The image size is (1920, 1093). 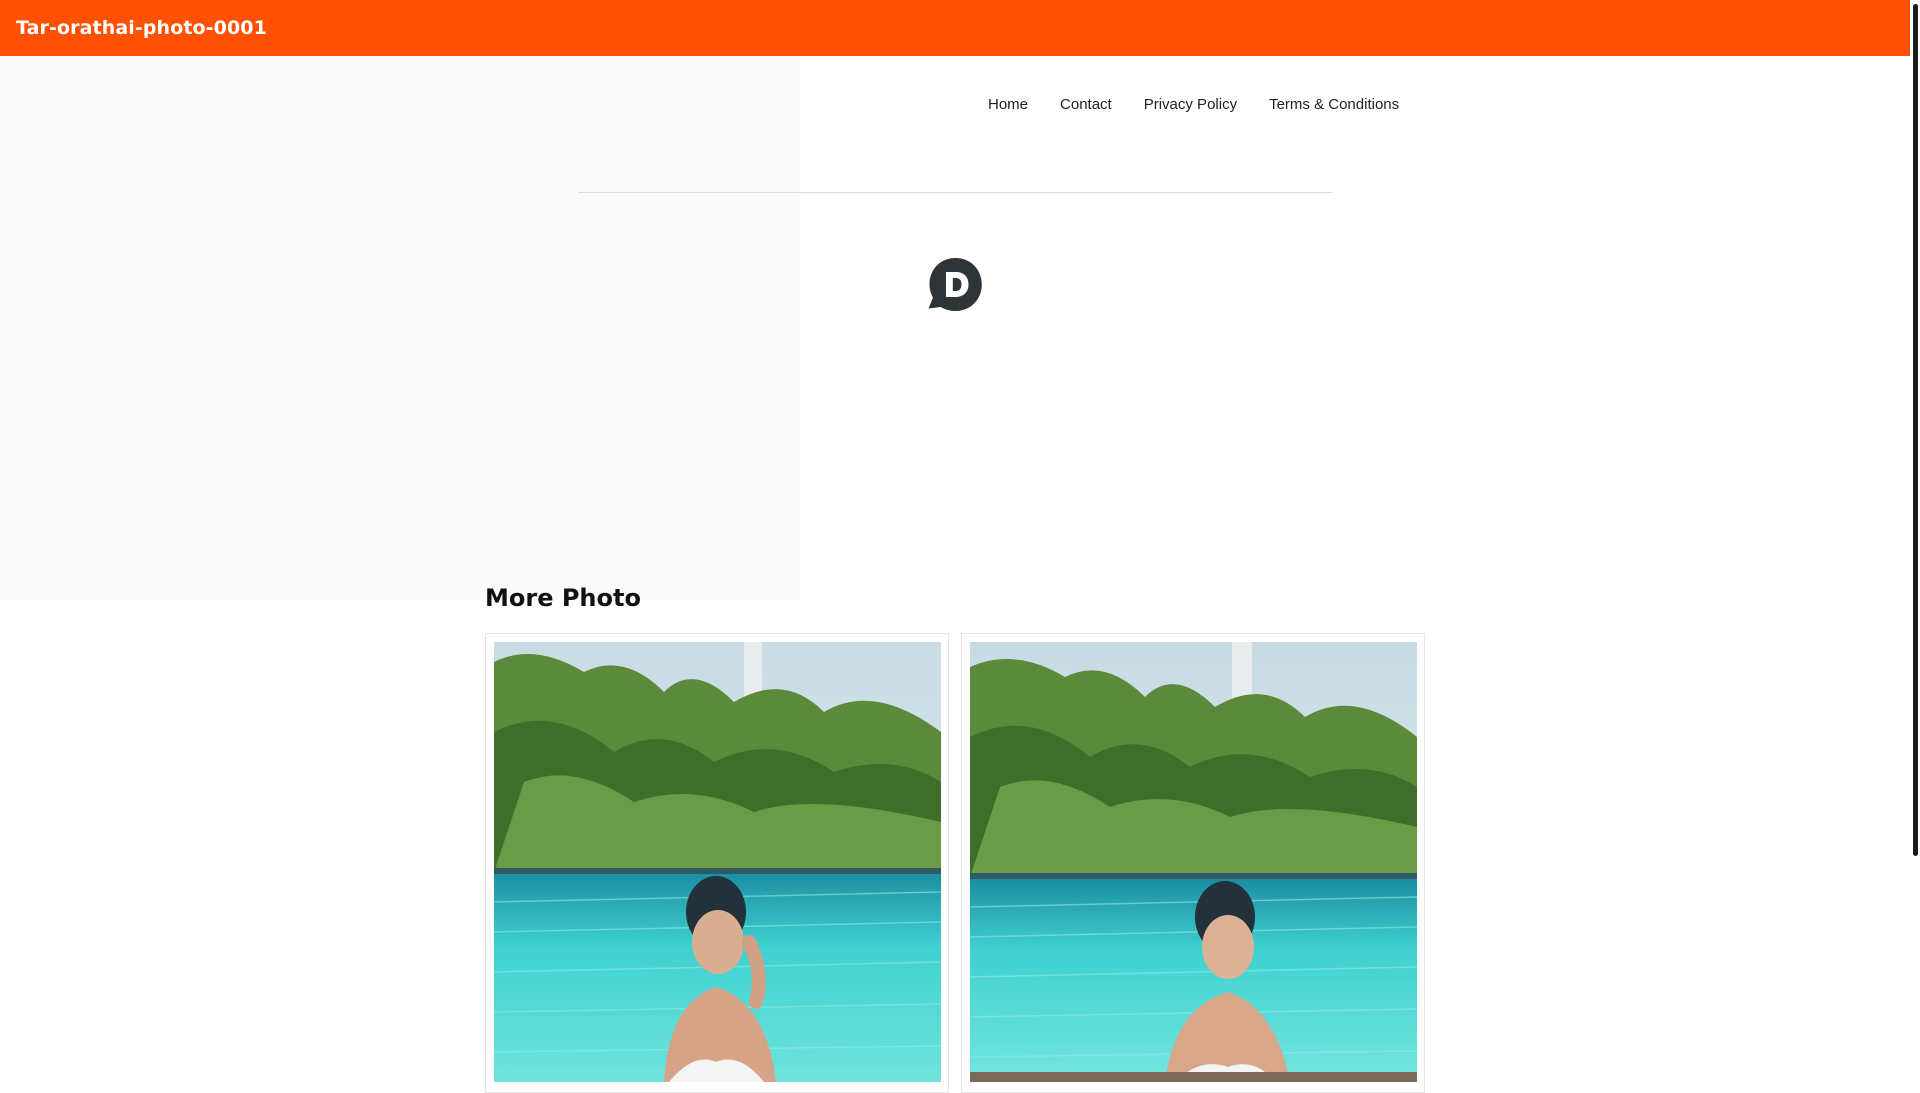 I want to click on scrollbar-thumb, so click(x=1915, y=430).